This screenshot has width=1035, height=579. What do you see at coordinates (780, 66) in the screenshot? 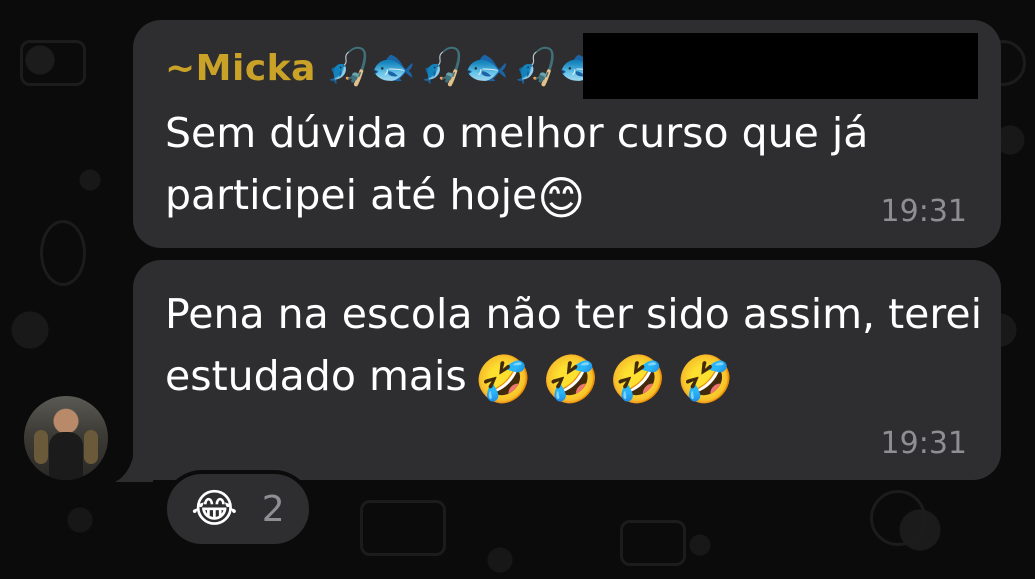
I see `redacted-phone-number` at bounding box center [780, 66].